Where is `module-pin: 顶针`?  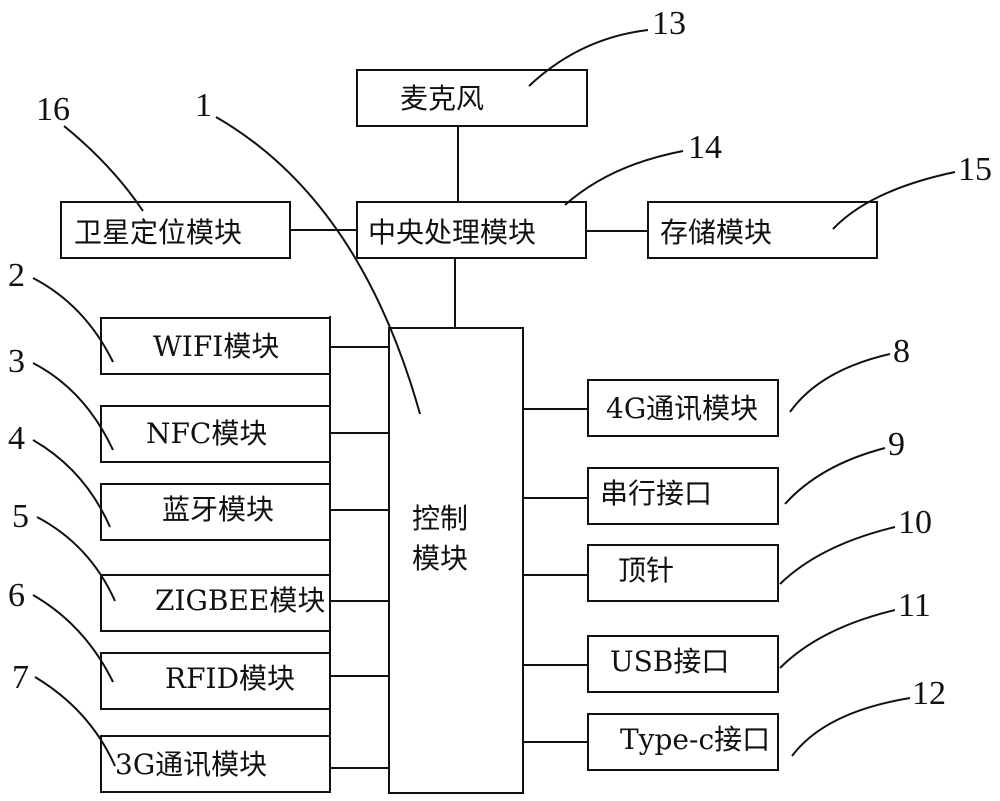 module-pin: 顶针 is located at coordinates (683, 573).